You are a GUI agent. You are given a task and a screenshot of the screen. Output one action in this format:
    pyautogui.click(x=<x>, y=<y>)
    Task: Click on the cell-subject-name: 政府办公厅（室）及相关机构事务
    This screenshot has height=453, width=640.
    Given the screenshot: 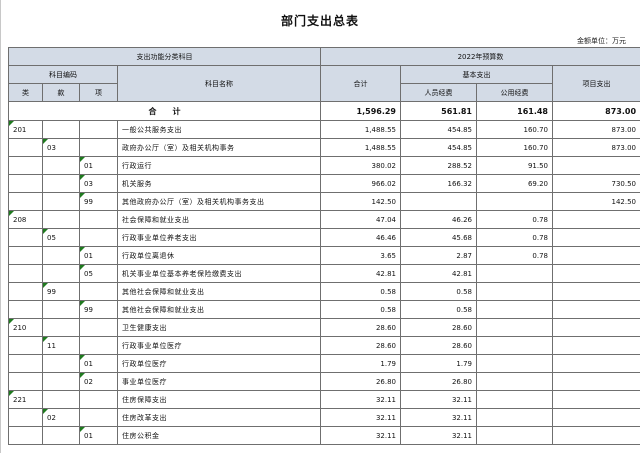 What is the action you would take?
    pyautogui.click(x=219, y=147)
    